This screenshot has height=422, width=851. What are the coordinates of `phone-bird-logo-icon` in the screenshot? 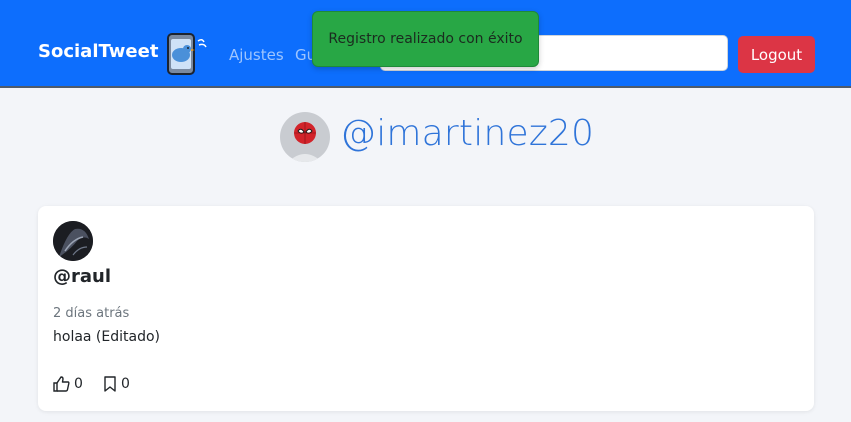 It's located at (186, 54).